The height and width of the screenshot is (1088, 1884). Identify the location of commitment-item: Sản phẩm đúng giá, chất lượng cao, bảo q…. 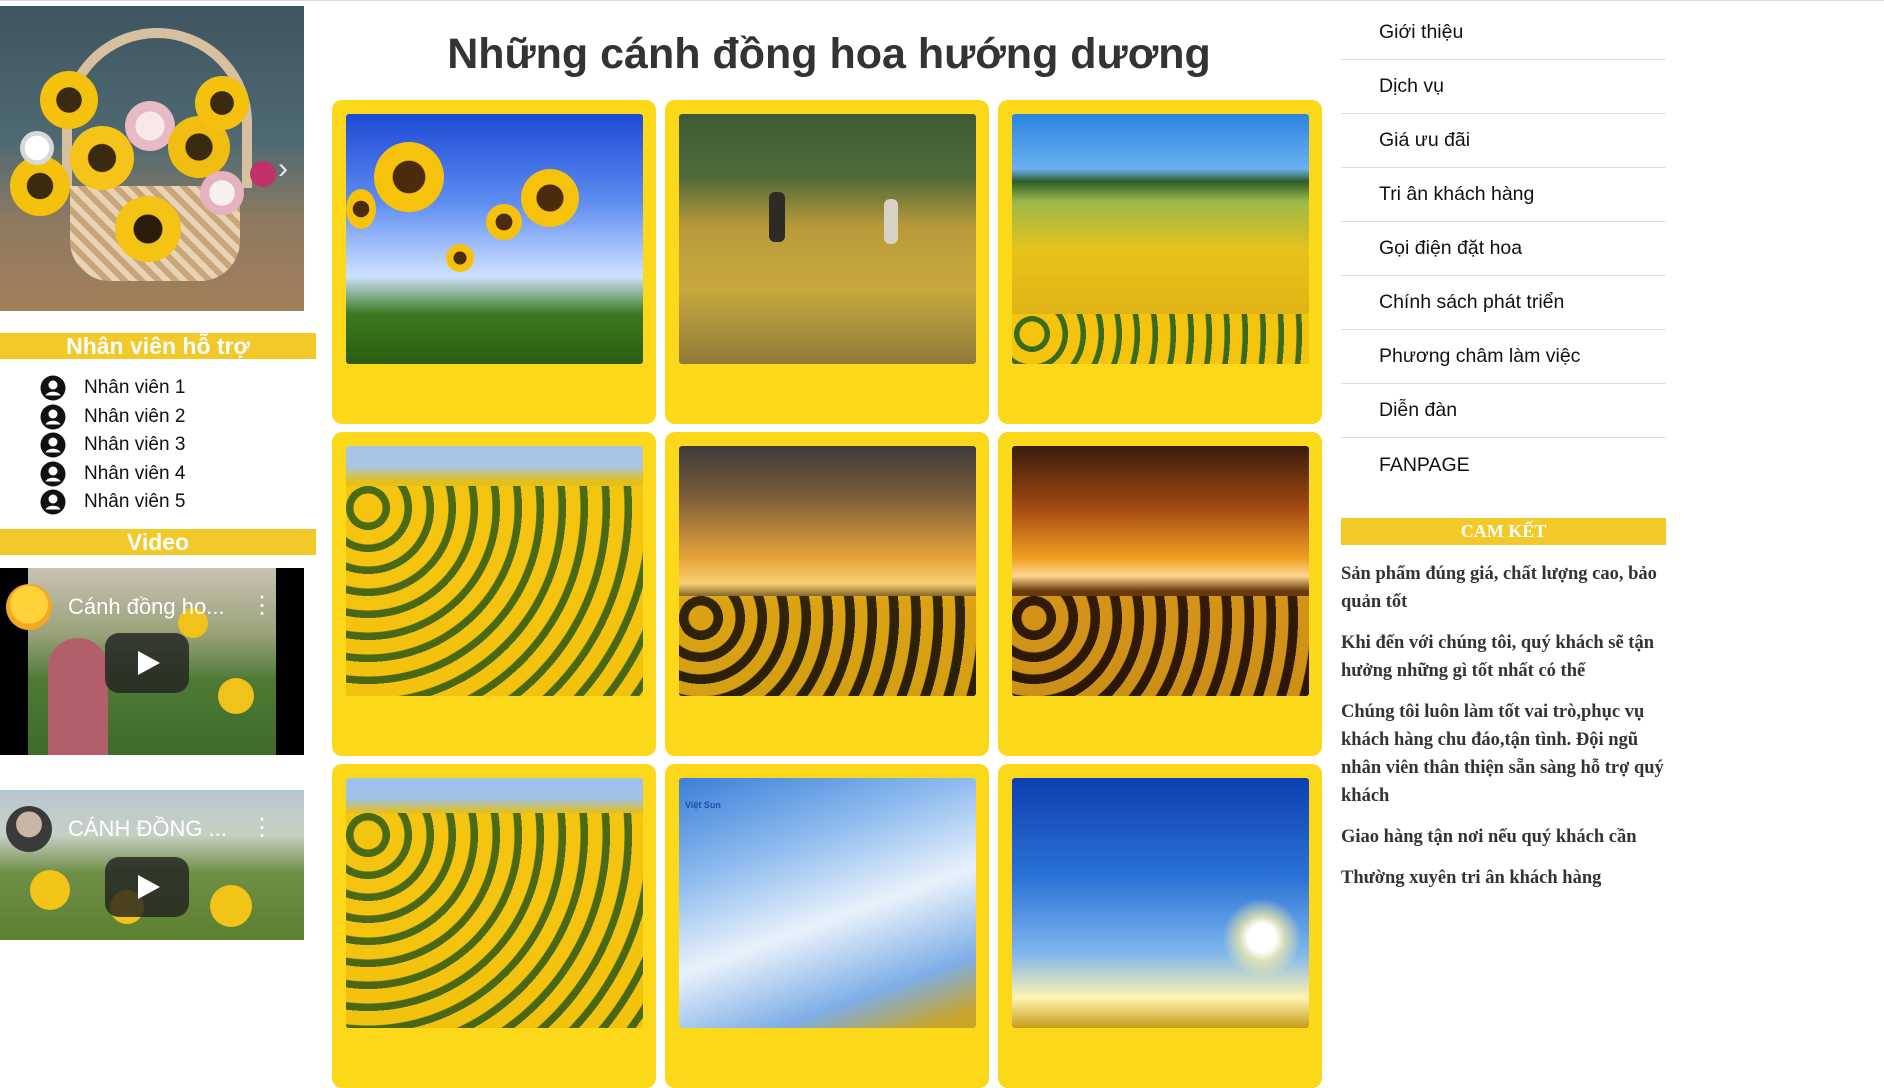
(1499, 588).